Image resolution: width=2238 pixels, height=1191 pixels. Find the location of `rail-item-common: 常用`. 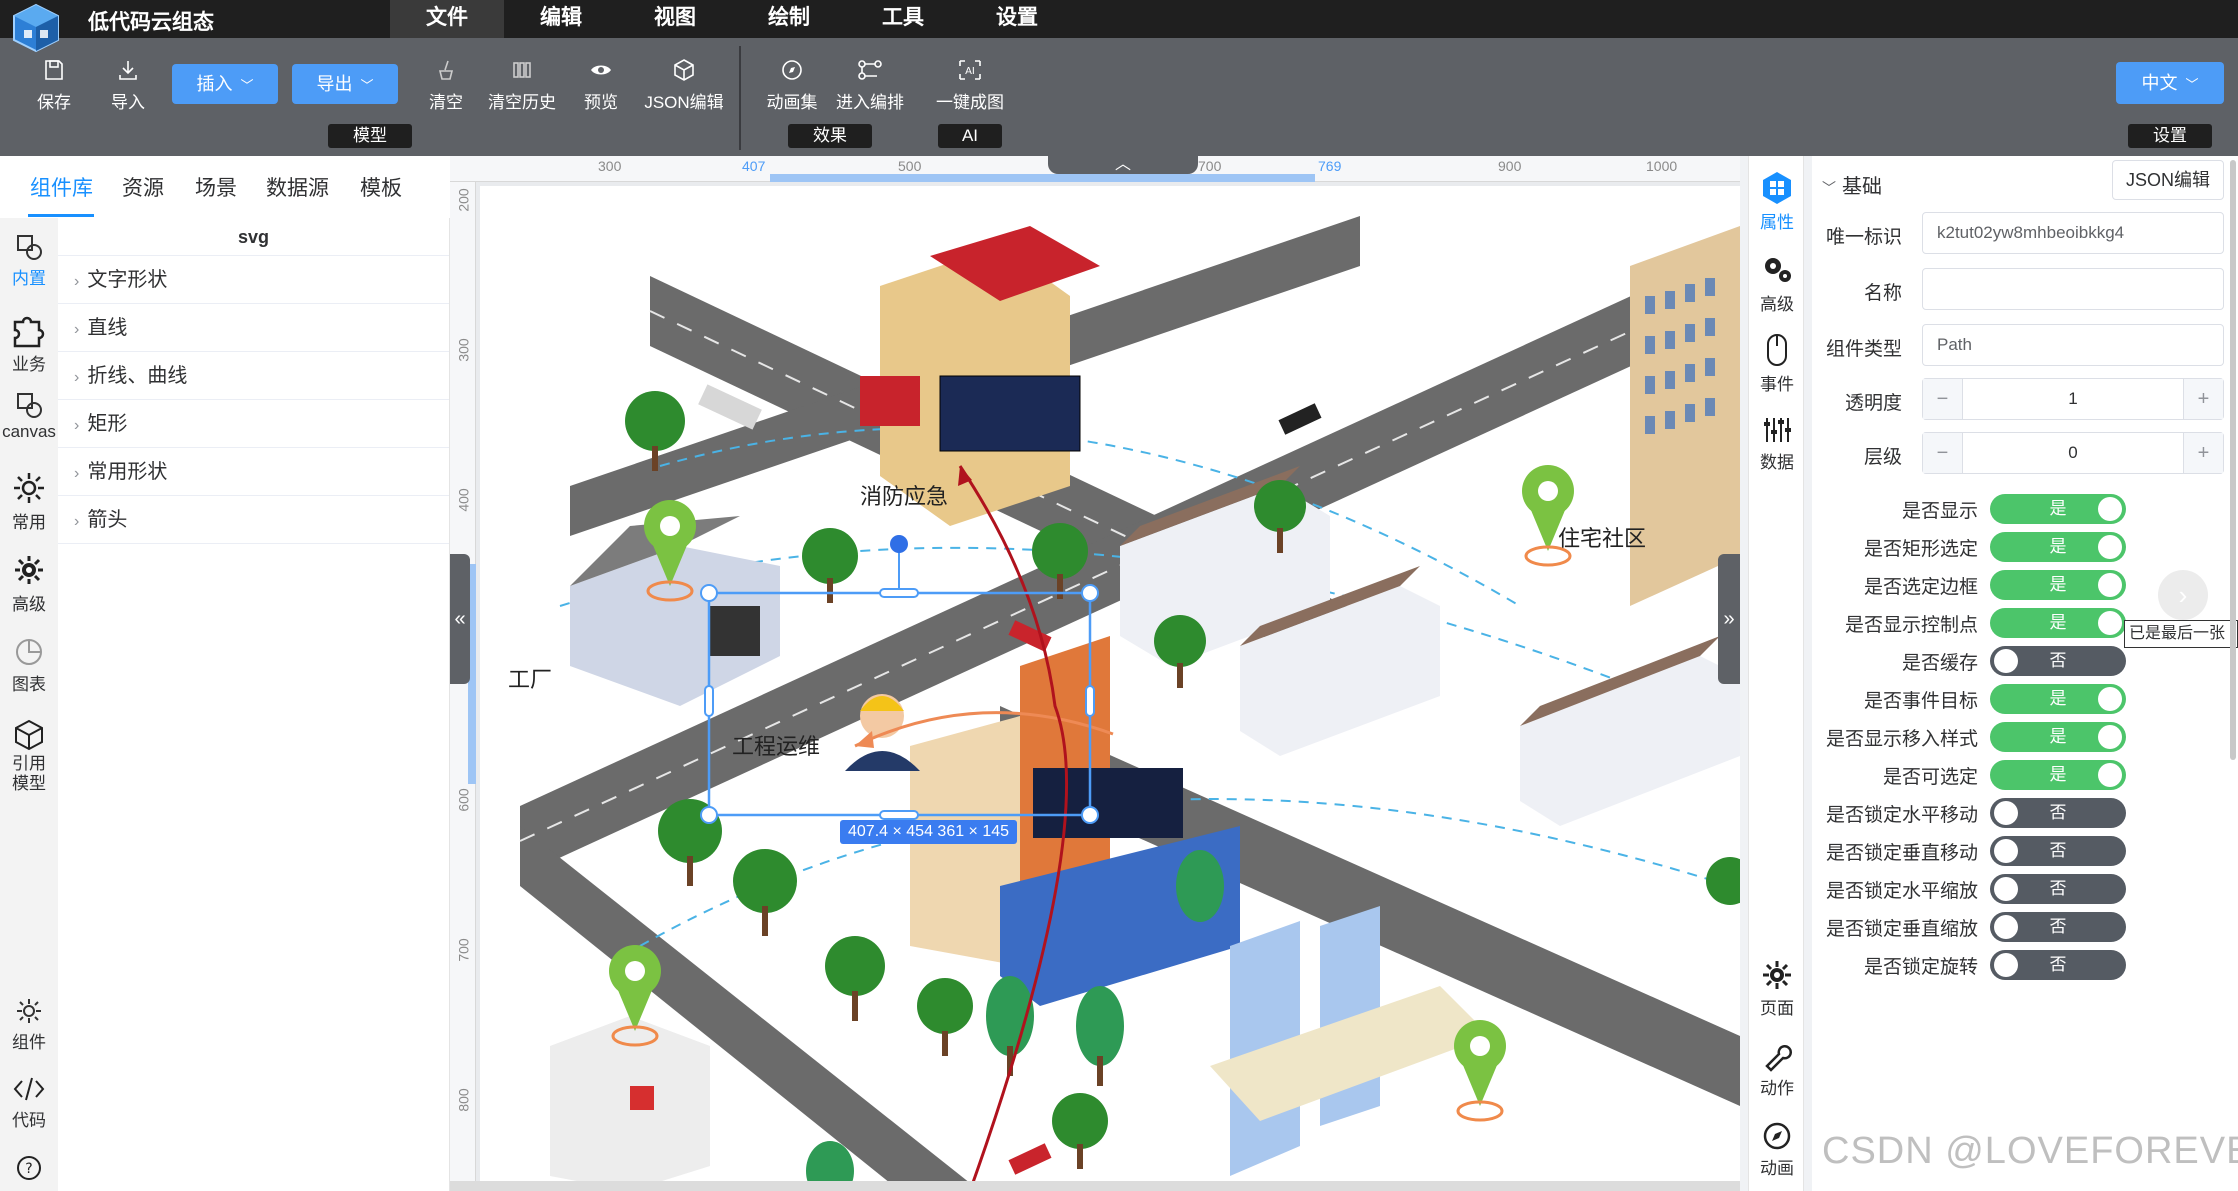

rail-item-common: 常用 is located at coordinates (29, 501).